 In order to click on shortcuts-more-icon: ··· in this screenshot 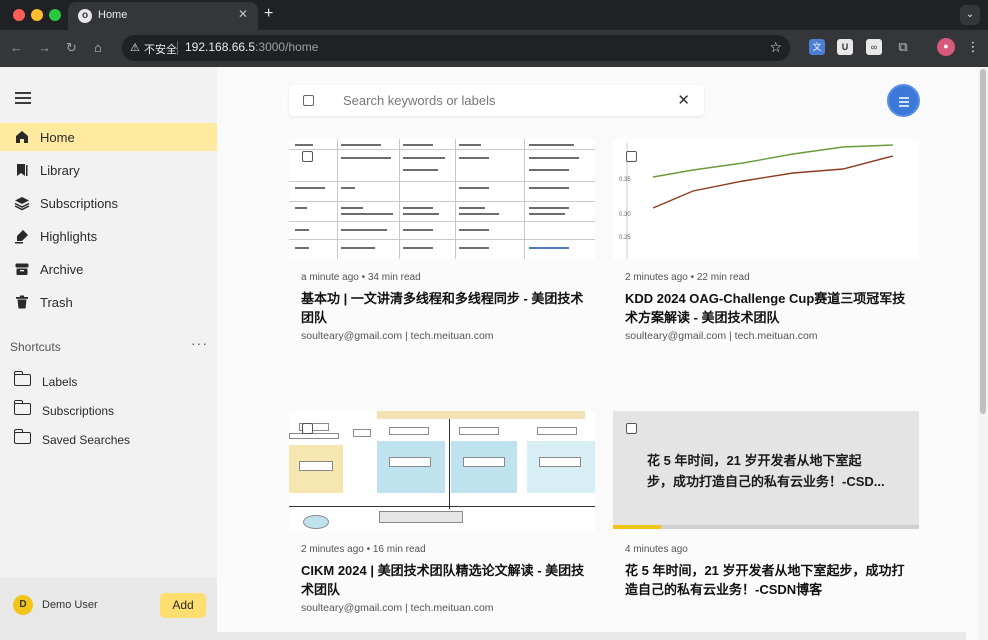, I will do `click(199, 343)`.